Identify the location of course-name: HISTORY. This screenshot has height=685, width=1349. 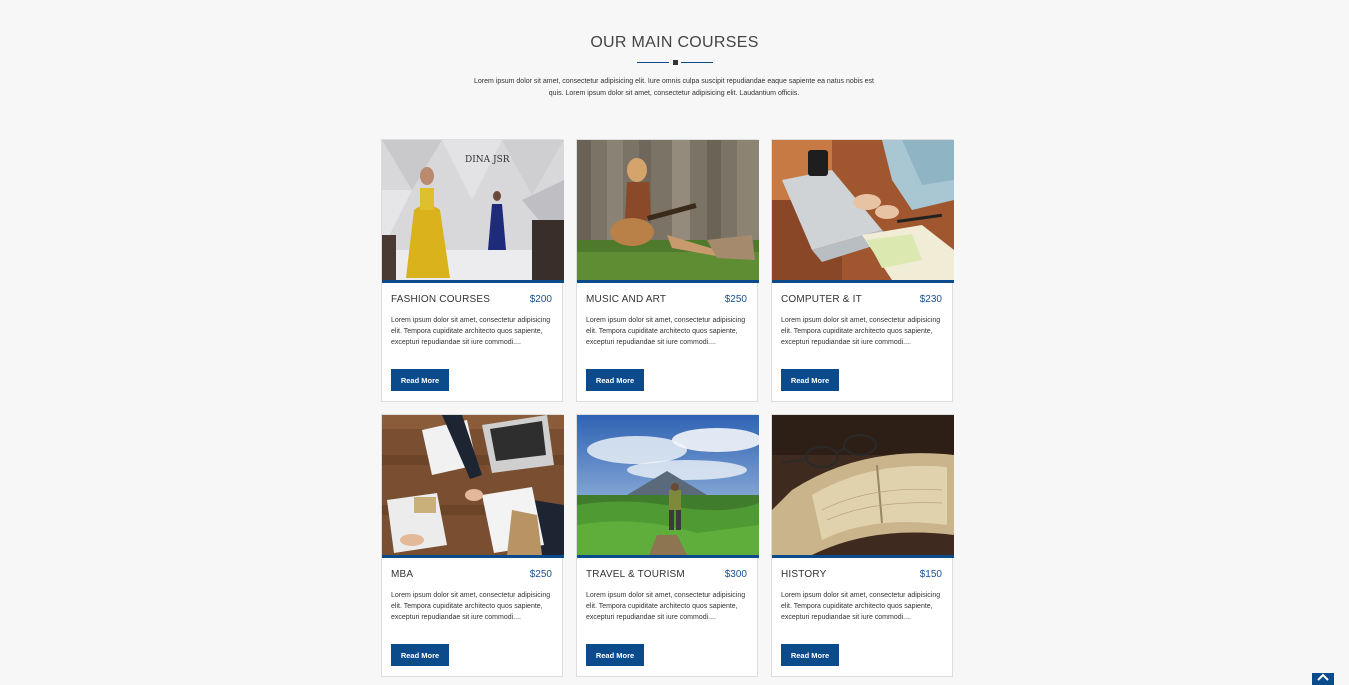
(804, 574).